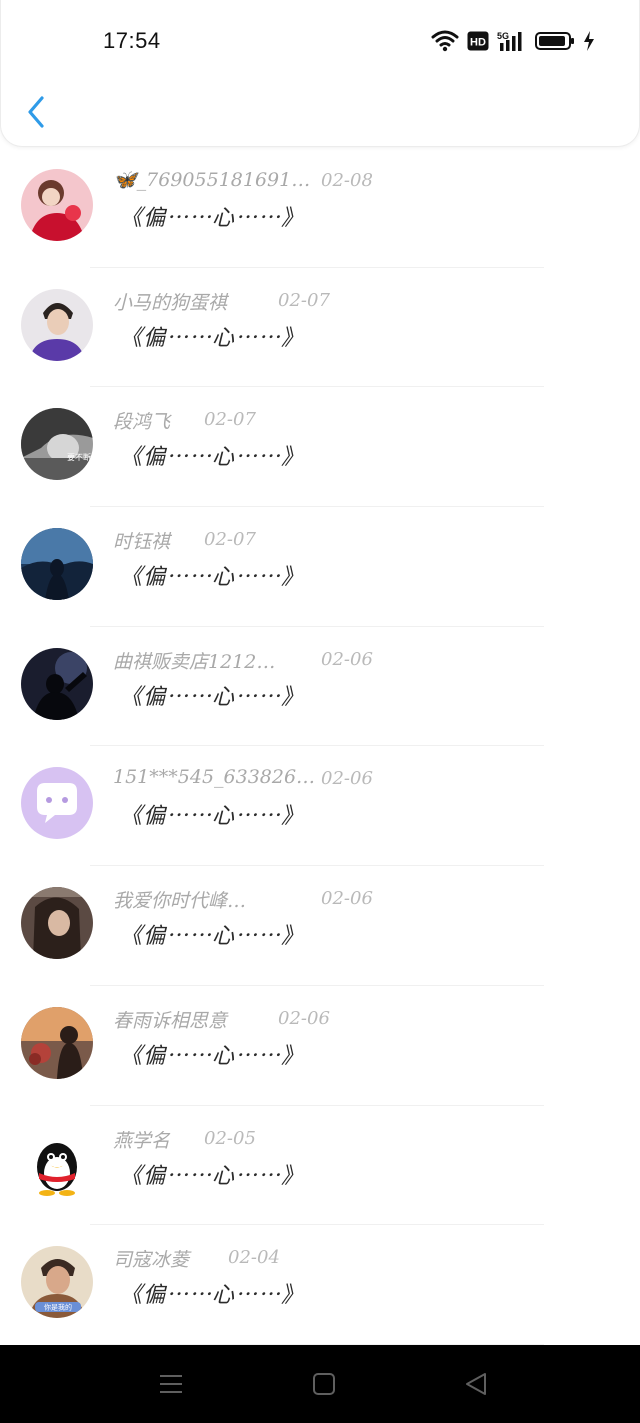 The height and width of the screenshot is (1423, 640). I want to click on back-triangle-icon, so click(476, 1384).